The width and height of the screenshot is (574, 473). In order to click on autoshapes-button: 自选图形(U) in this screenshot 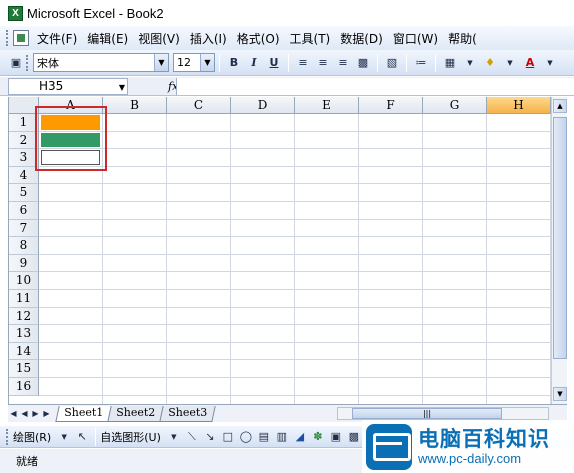, I will do `click(130, 437)`.